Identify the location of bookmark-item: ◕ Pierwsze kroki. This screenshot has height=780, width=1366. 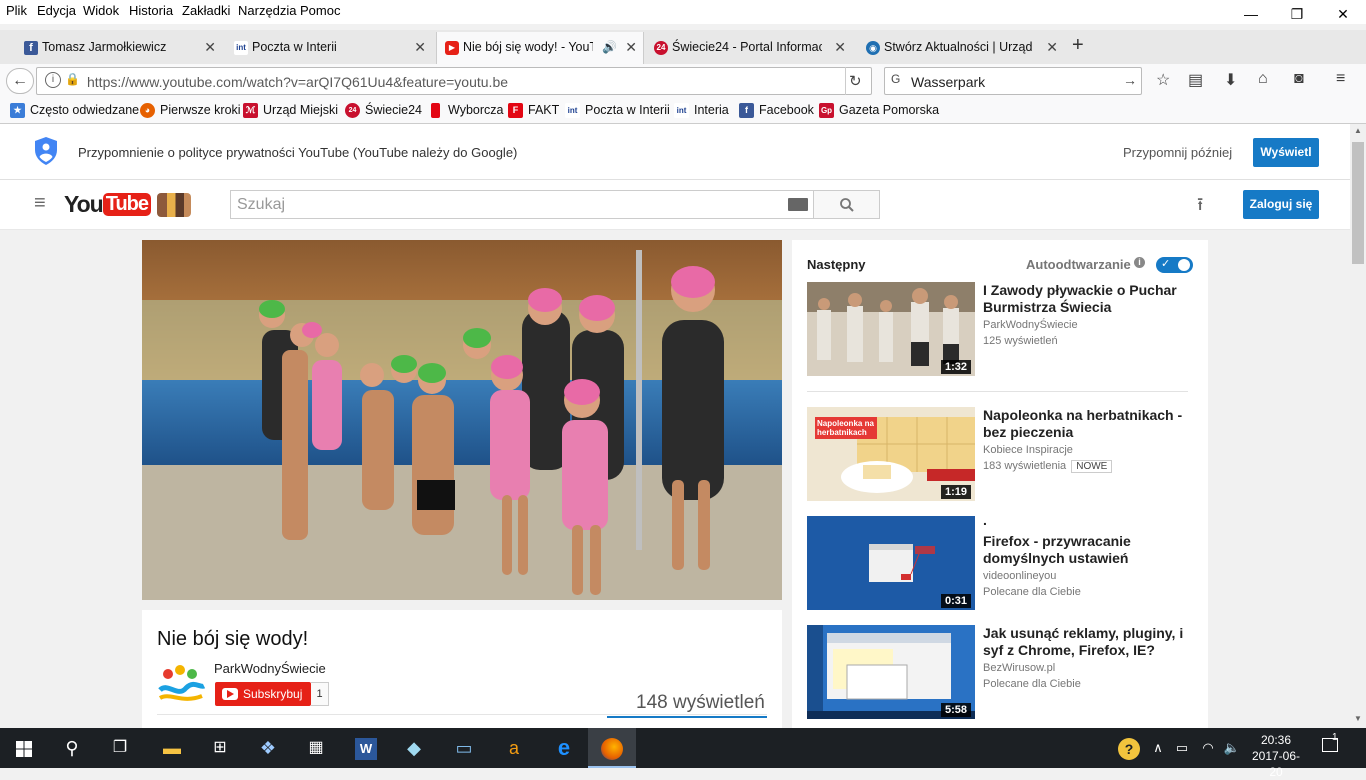
(190, 110).